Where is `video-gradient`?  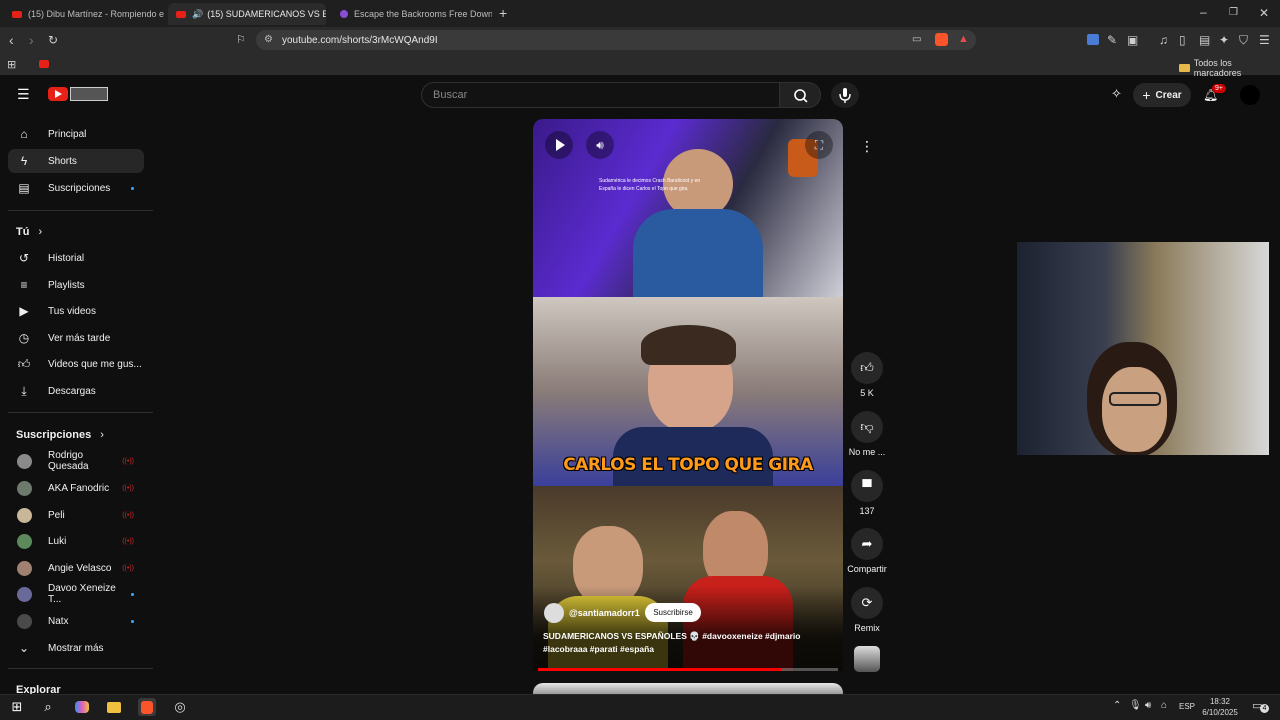
video-gradient is located at coordinates (688, 628).